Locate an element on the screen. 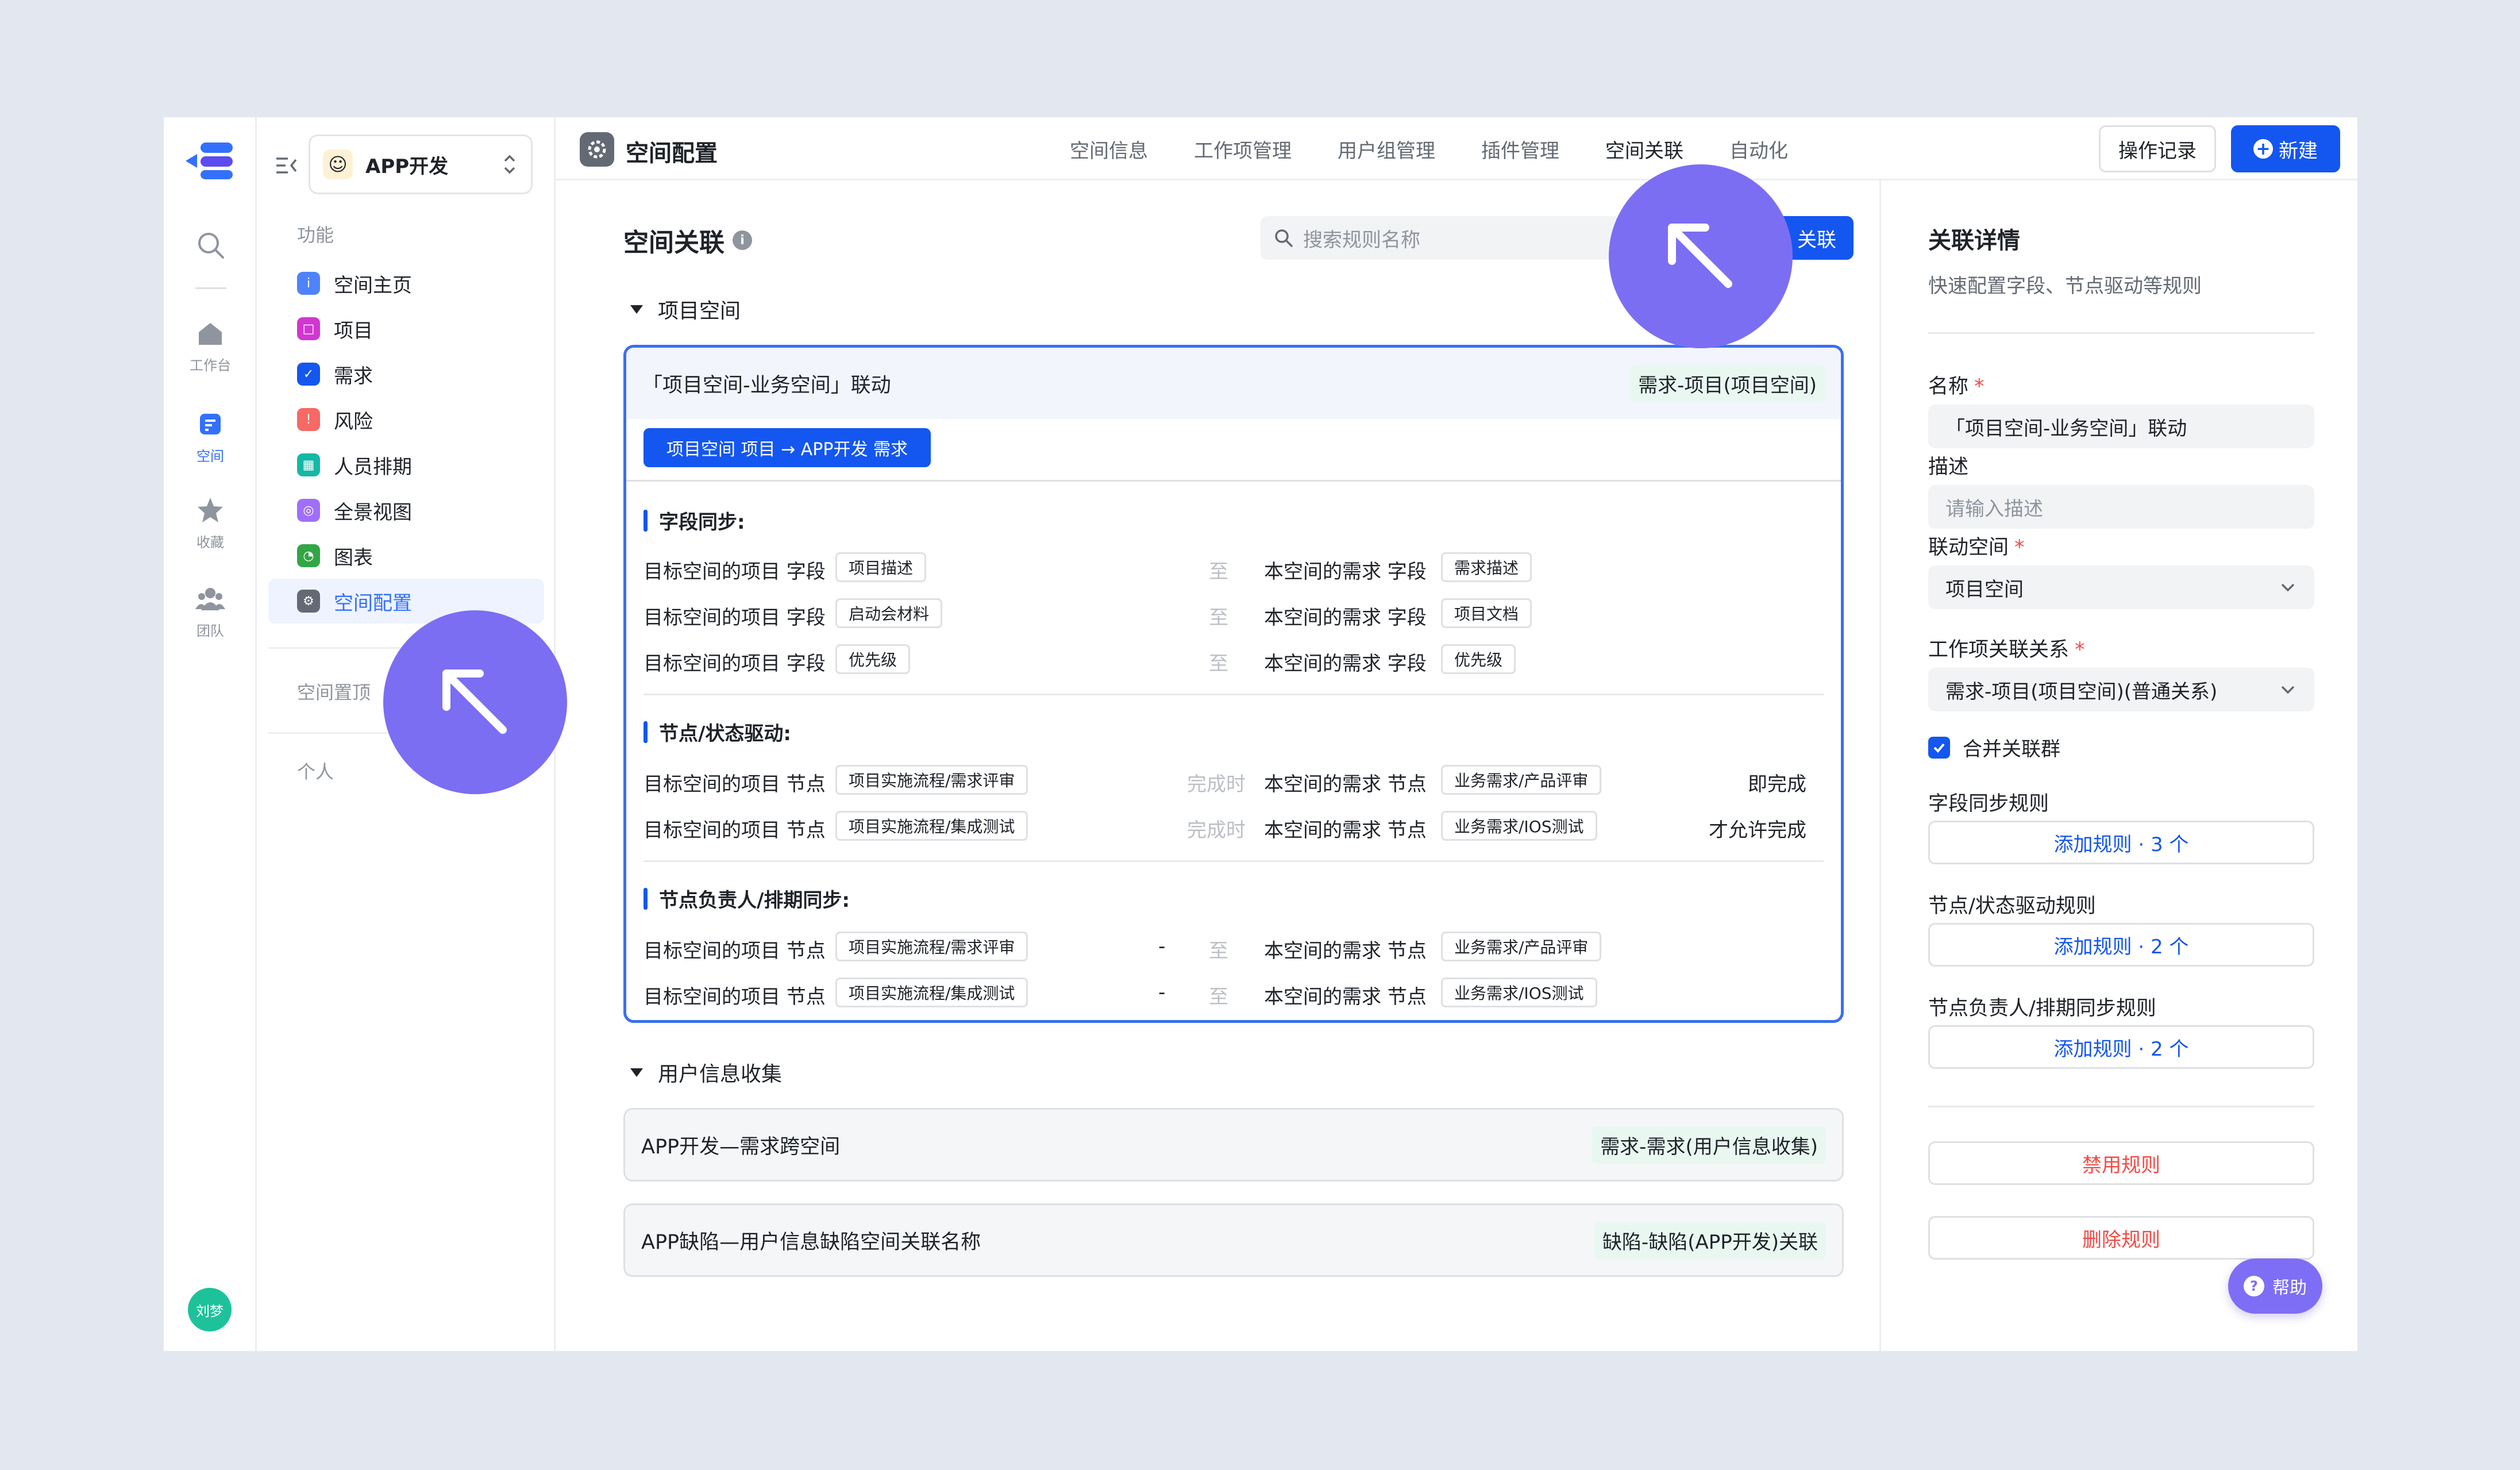 The image size is (2520, 1470). sidebar-item-space-home: i 空间主页 is located at coordinates (406, 283).